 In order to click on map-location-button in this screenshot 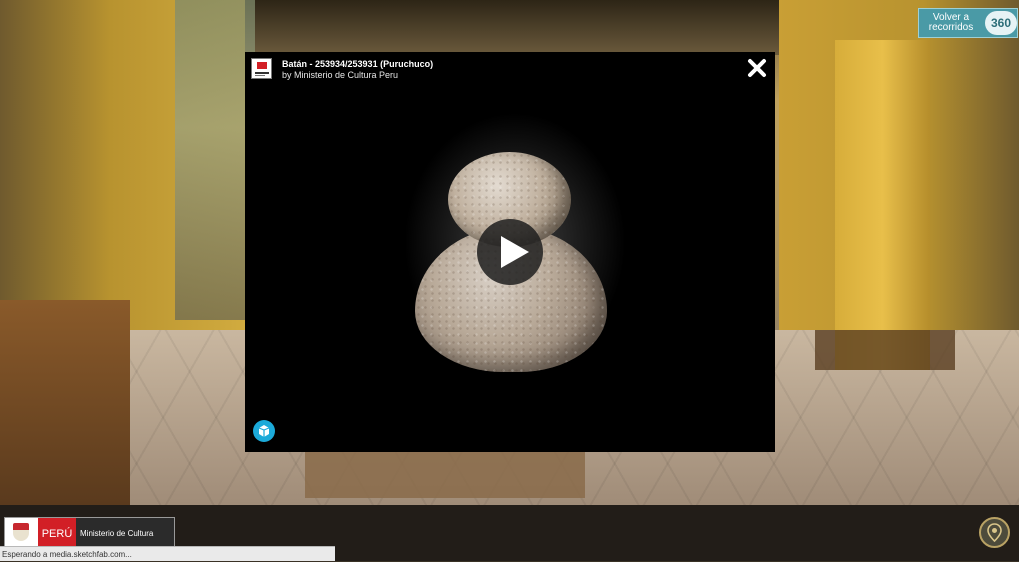, I will do `click(994, 532)`.